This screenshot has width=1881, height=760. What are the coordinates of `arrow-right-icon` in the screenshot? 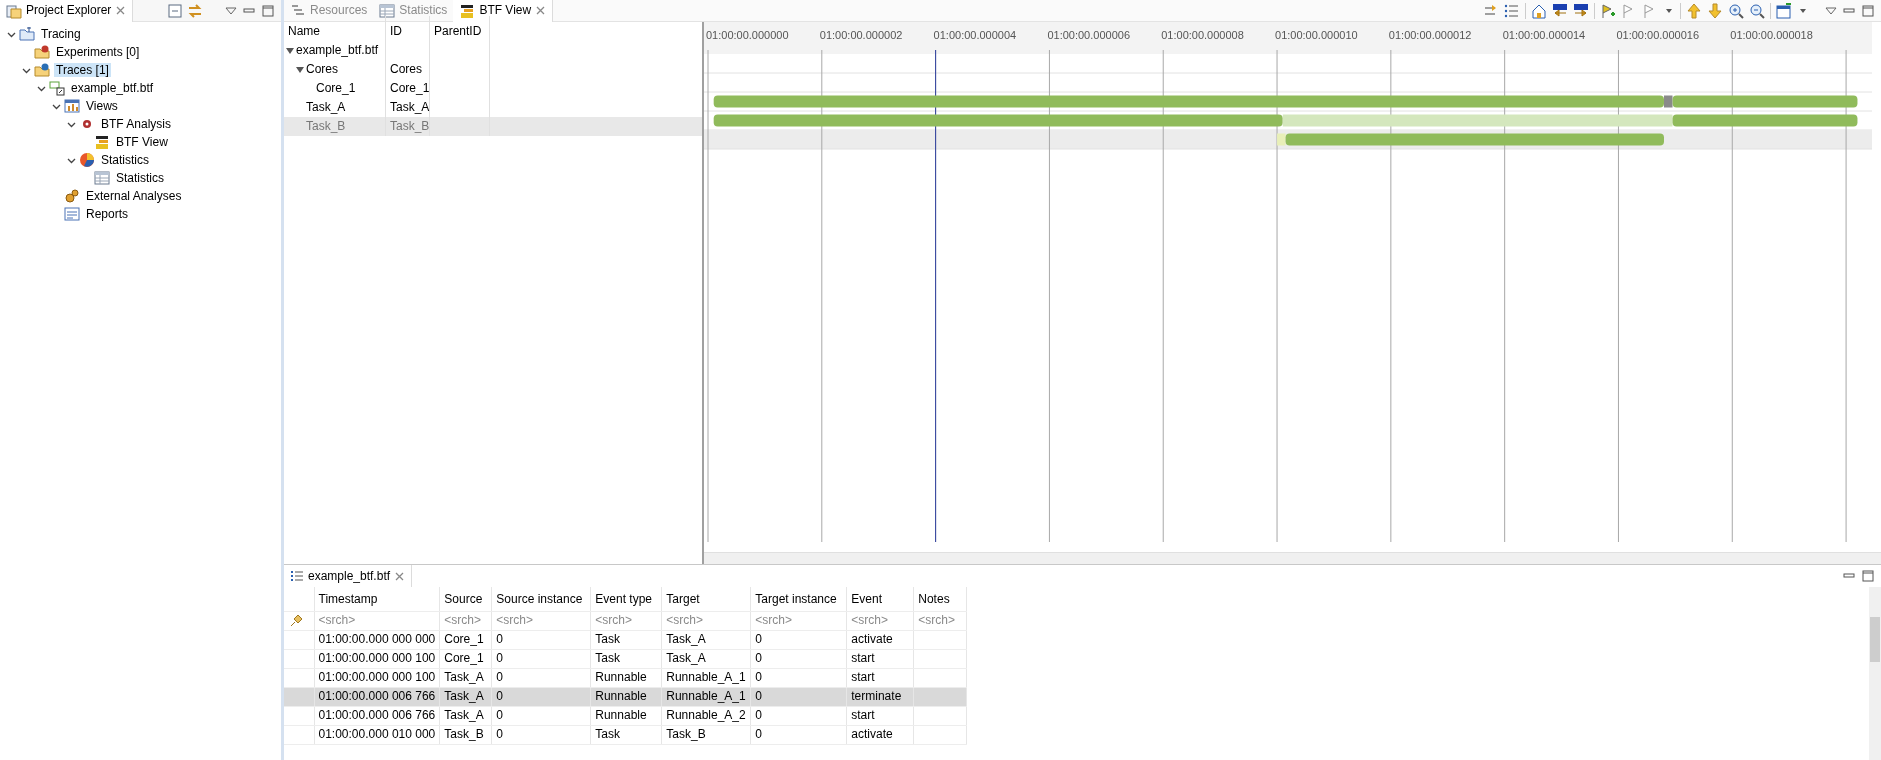 It's located at (1581, 10).